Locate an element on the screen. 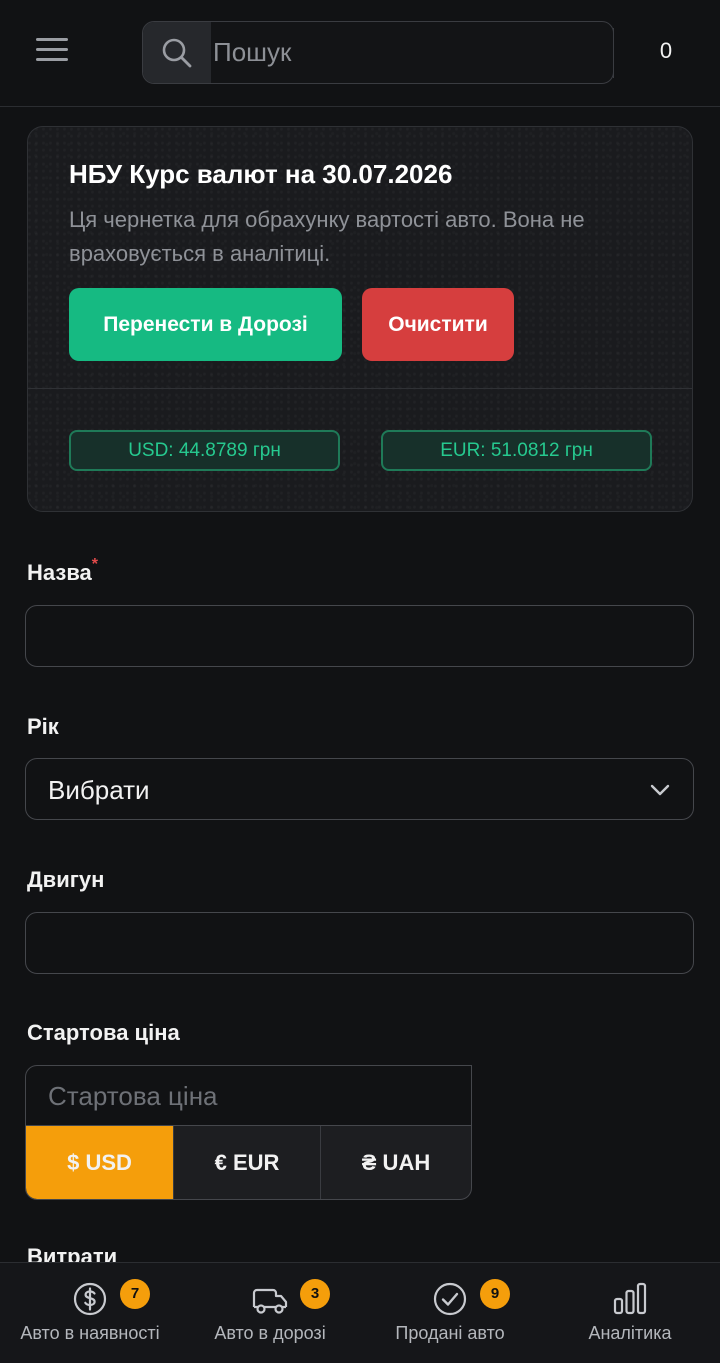 The image size is (720, 1363). nav-sold-cars: 9 Продані авто is located at coordinates (450, 1313).